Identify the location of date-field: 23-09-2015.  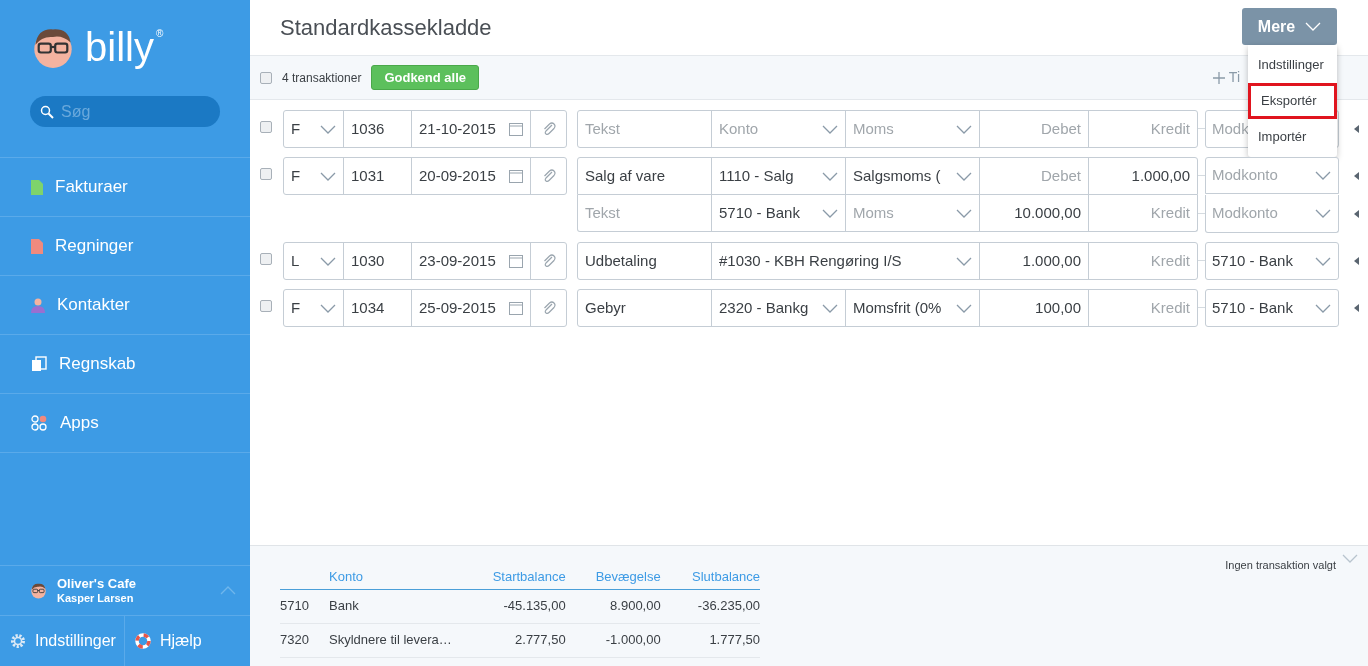
(470, 261).